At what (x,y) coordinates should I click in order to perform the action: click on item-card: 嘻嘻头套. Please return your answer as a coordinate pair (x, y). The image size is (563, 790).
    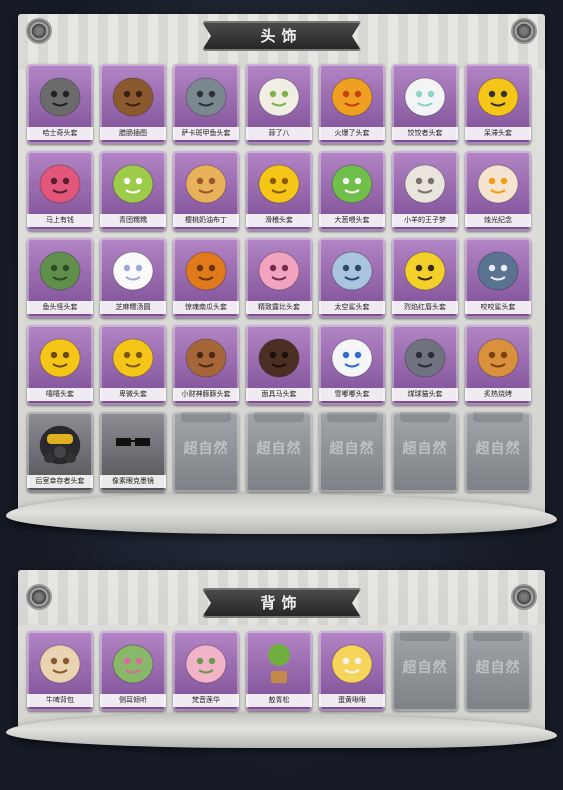
    Looking at the image, I should click on (60, 365).